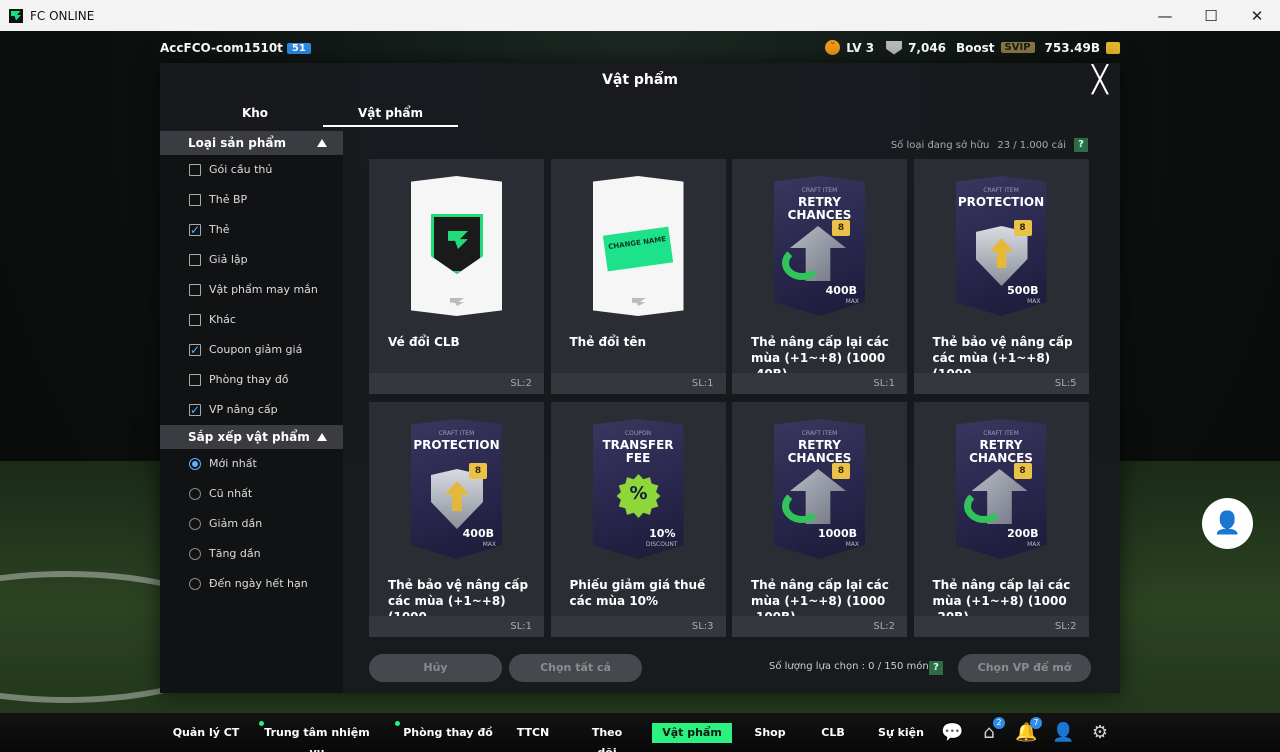 Image resolution: width=1280 pixels, height=752 pixels. I want to click on sort-header: Sắp xếp vật phẩm, so click(251, 437).